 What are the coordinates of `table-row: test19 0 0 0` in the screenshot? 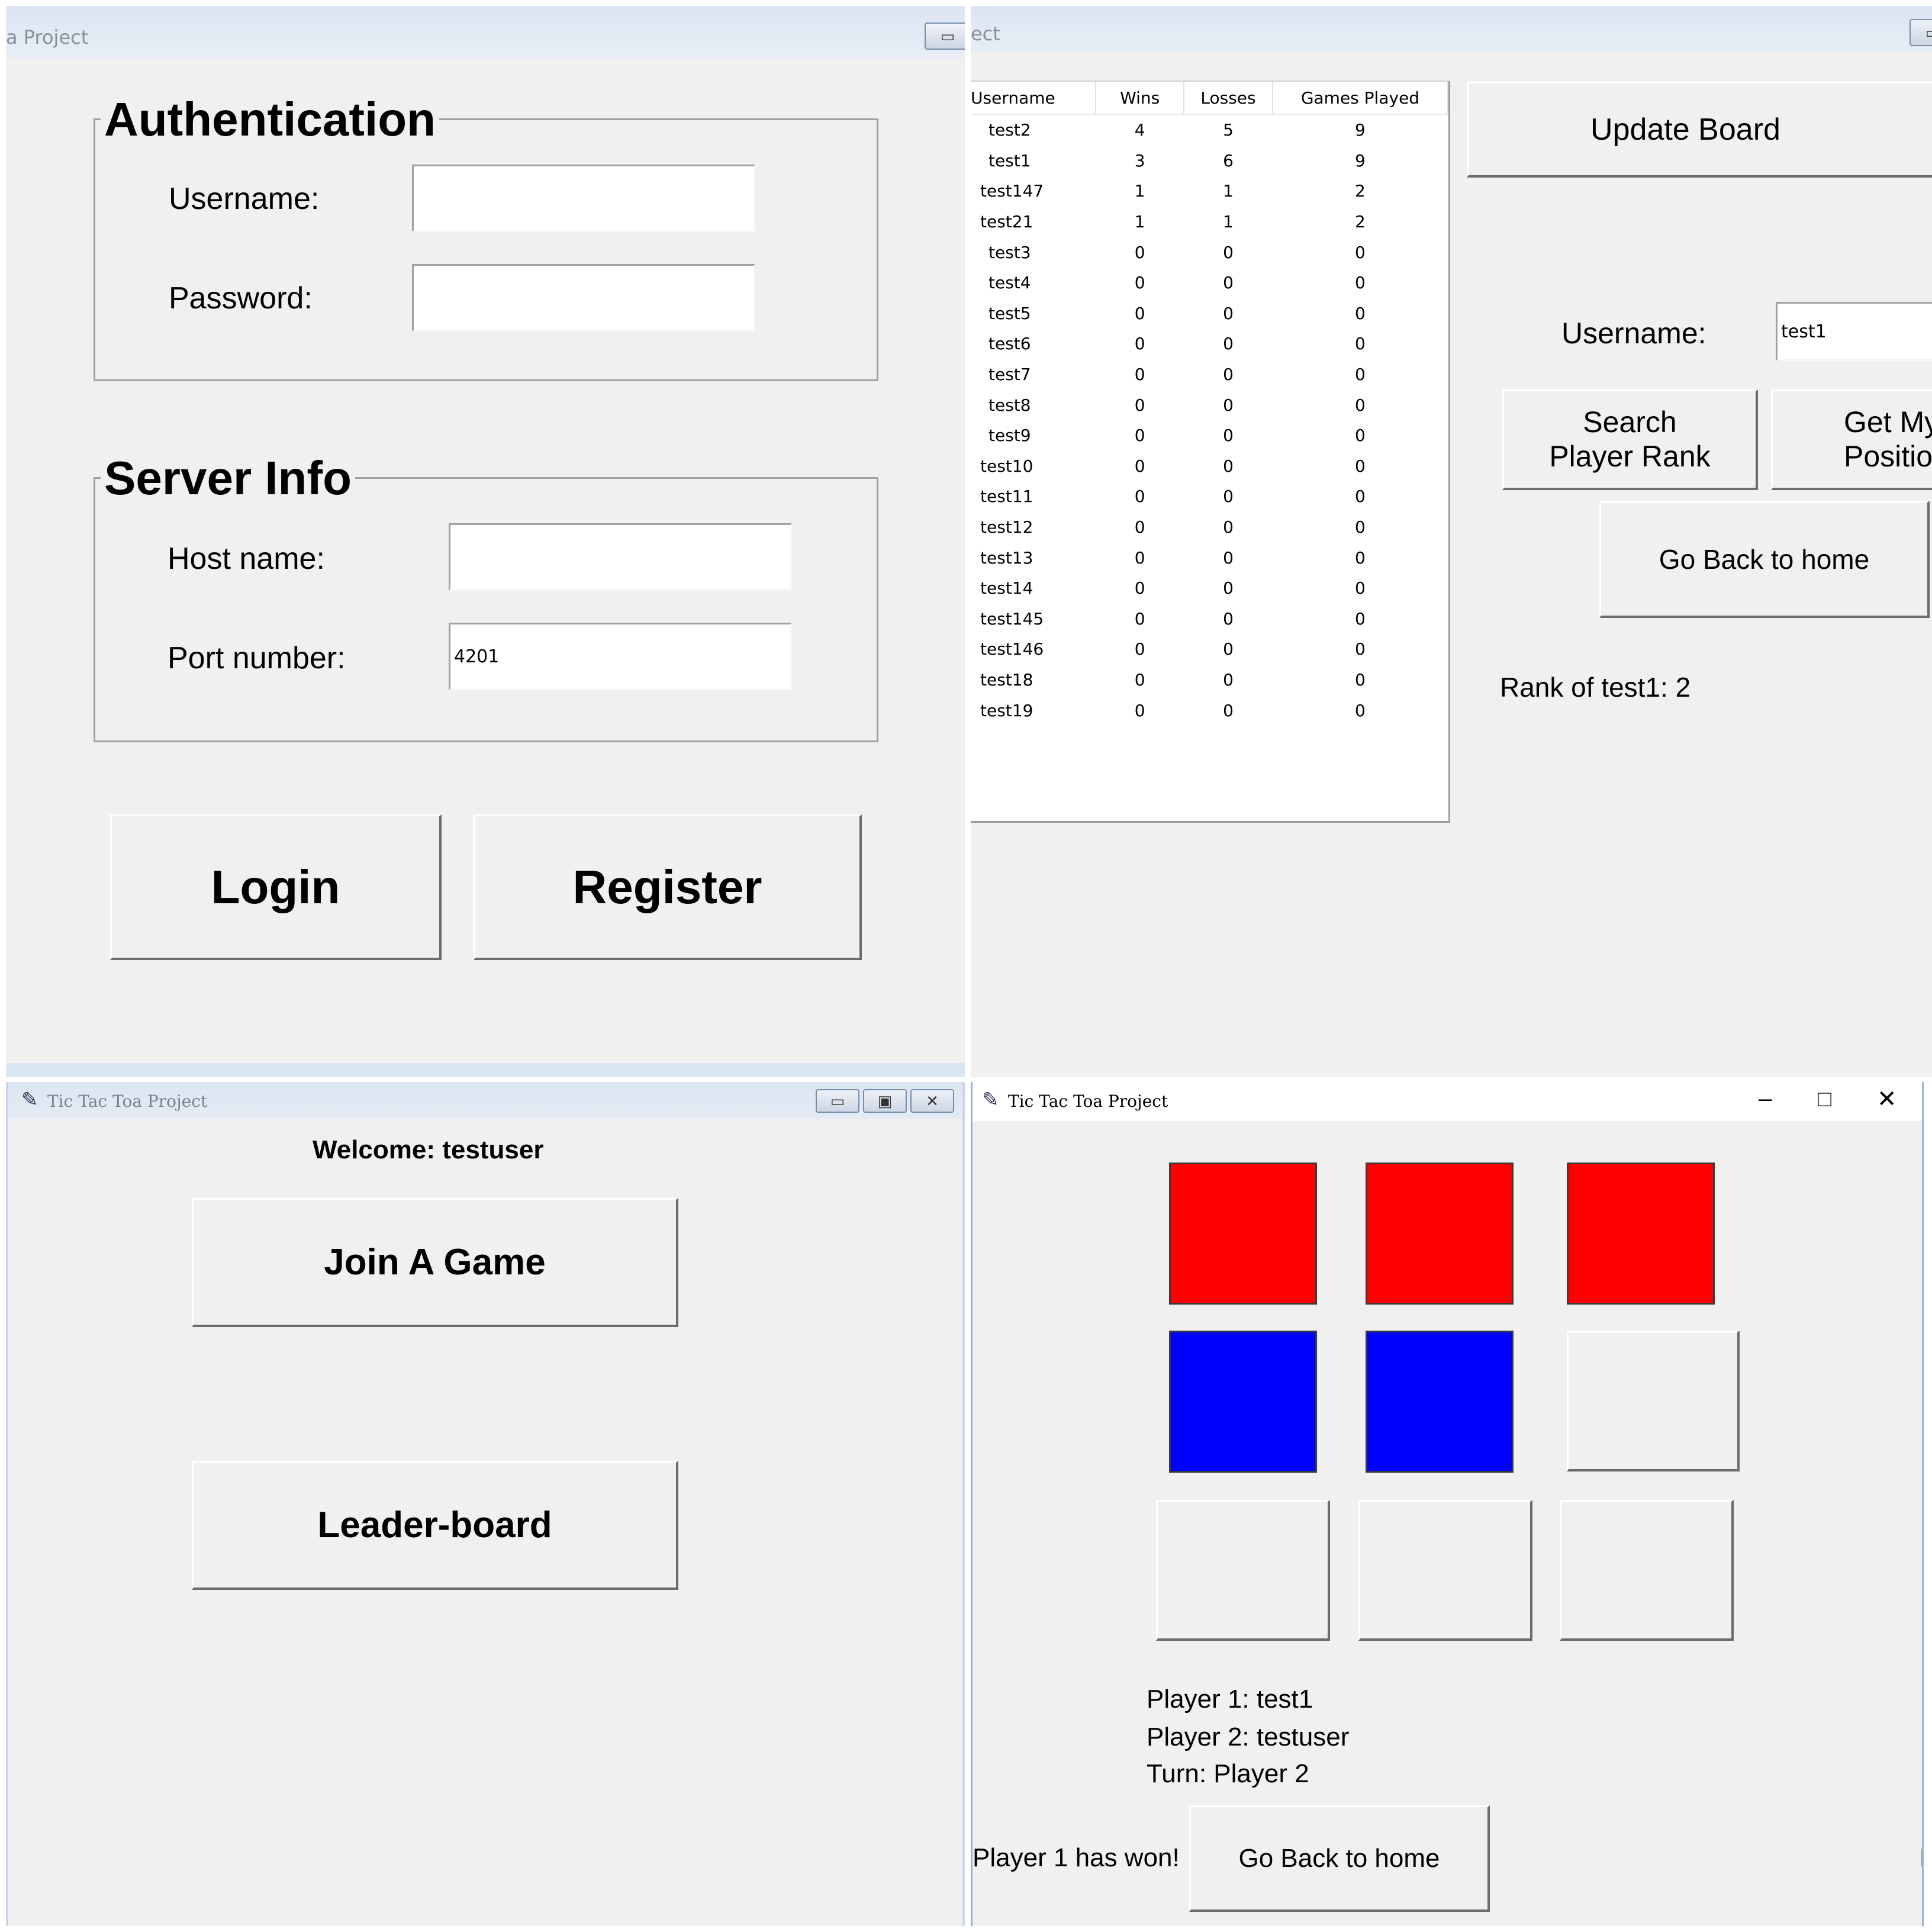 It's located at (1209, 710).